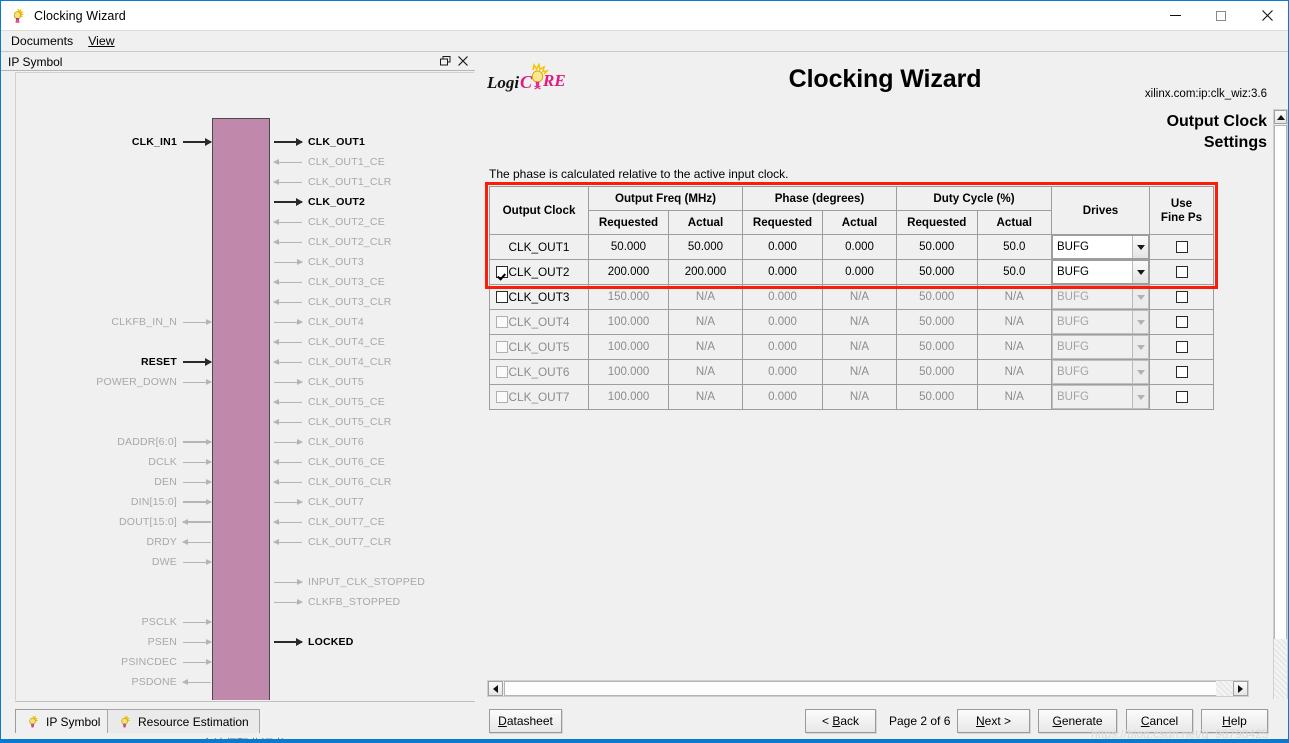  Describe the element at coordinates (644, 740) in the screenshot. I see `window-bottom-edge` at that location.